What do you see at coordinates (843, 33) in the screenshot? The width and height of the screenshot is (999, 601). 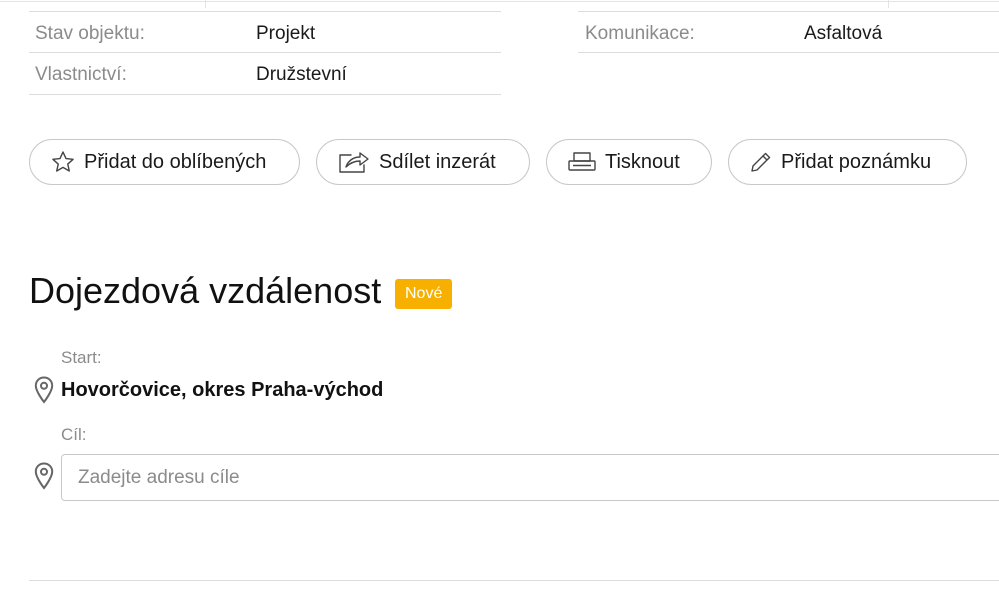 I see `property-value: Asfaltová` at bounding box center [843, 33].